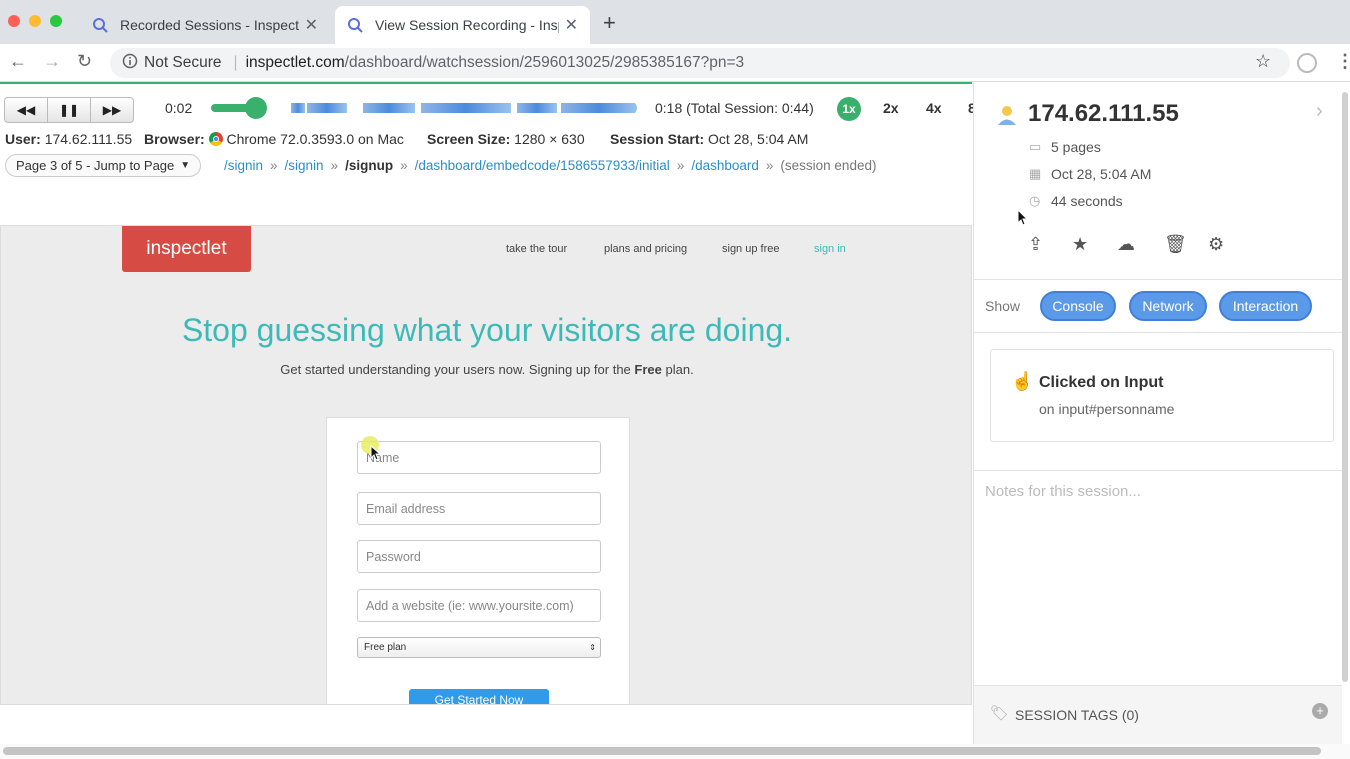 This screenshot has width=1350, height=759. What do you see at coordinates (186, 249) in the screenshot?
I see `replay-logo: inspectlet` at bounding box center [186, 249].